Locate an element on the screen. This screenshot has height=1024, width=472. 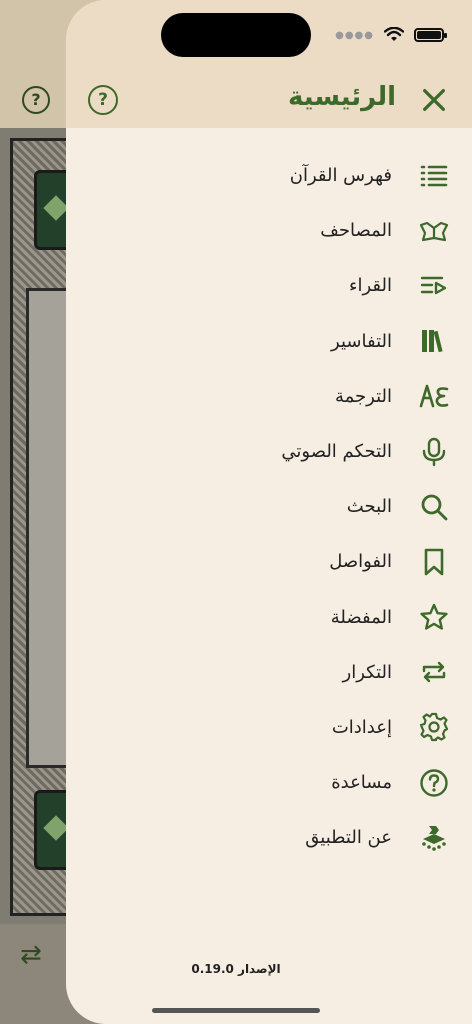
menu-item-mushafs: المصاحف is located at coordinates (269, 230).